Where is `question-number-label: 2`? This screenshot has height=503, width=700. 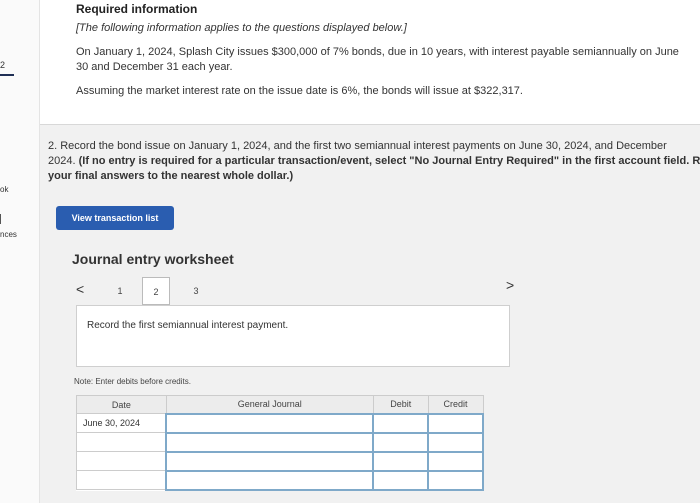
question-number-label: 2 is located at coordinates (3, 65).